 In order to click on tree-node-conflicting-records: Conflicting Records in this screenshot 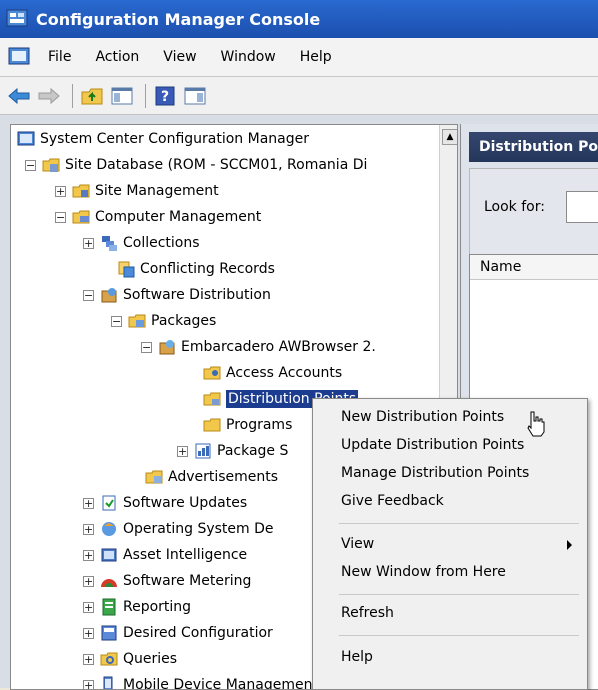, I will do `click(196, 269)`.